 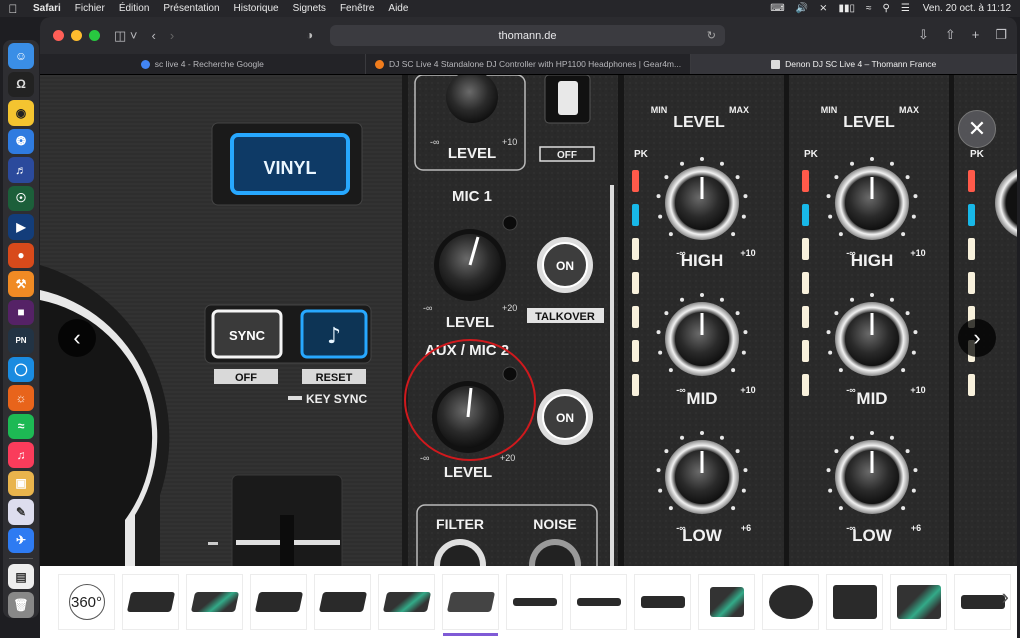 What do you see at coordinates (923, 35) in the screenshot?
I see `downloads-icon: ⇩` at bounding box center [923, 35].